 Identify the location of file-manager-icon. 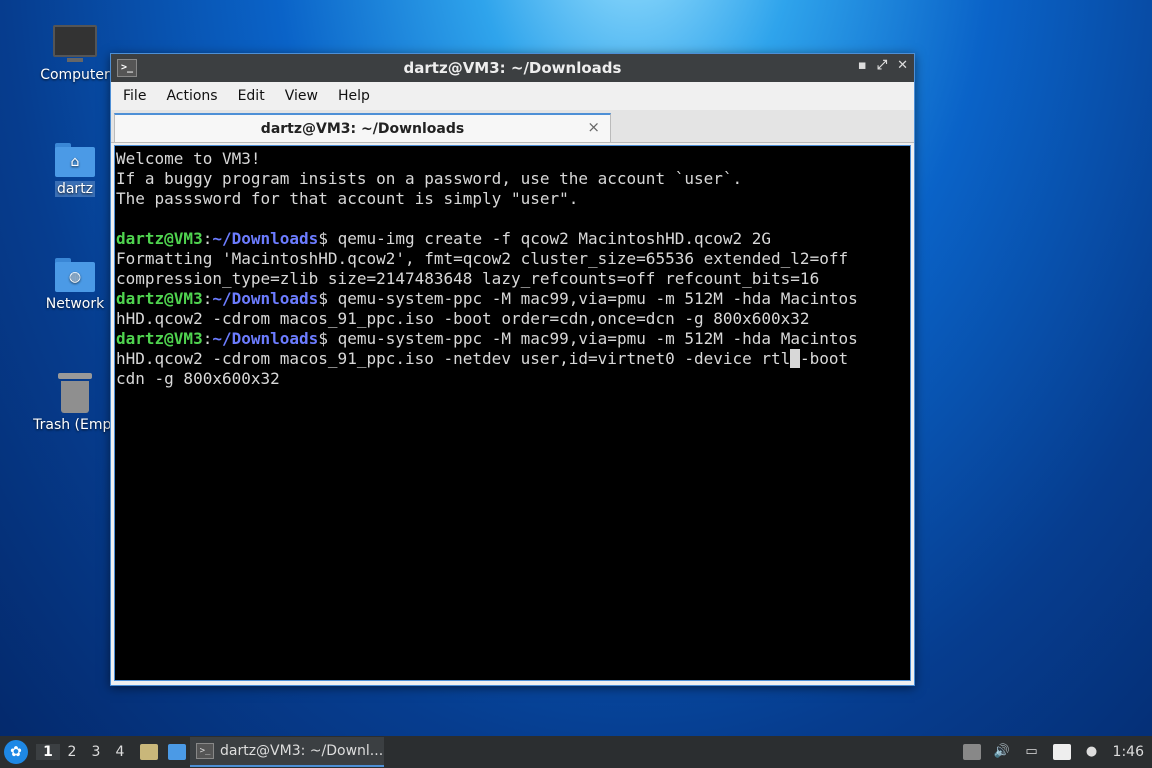
(149, 752).